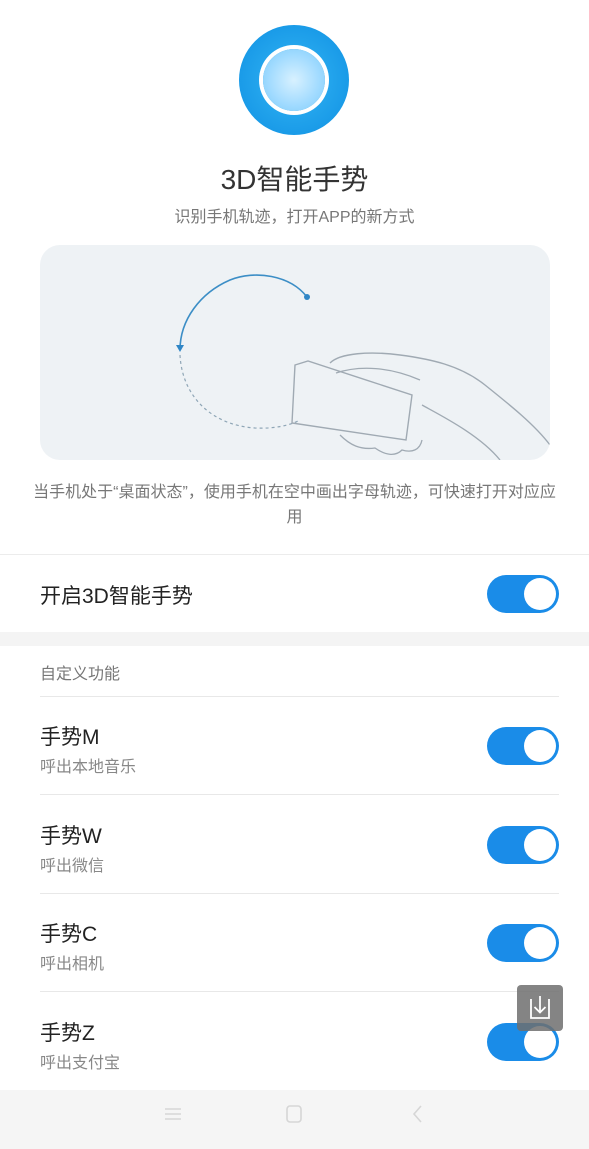 Image resolution: width=589 pixels, height=1149 pixels. I want to click on hero-icon, so click(294, 80).